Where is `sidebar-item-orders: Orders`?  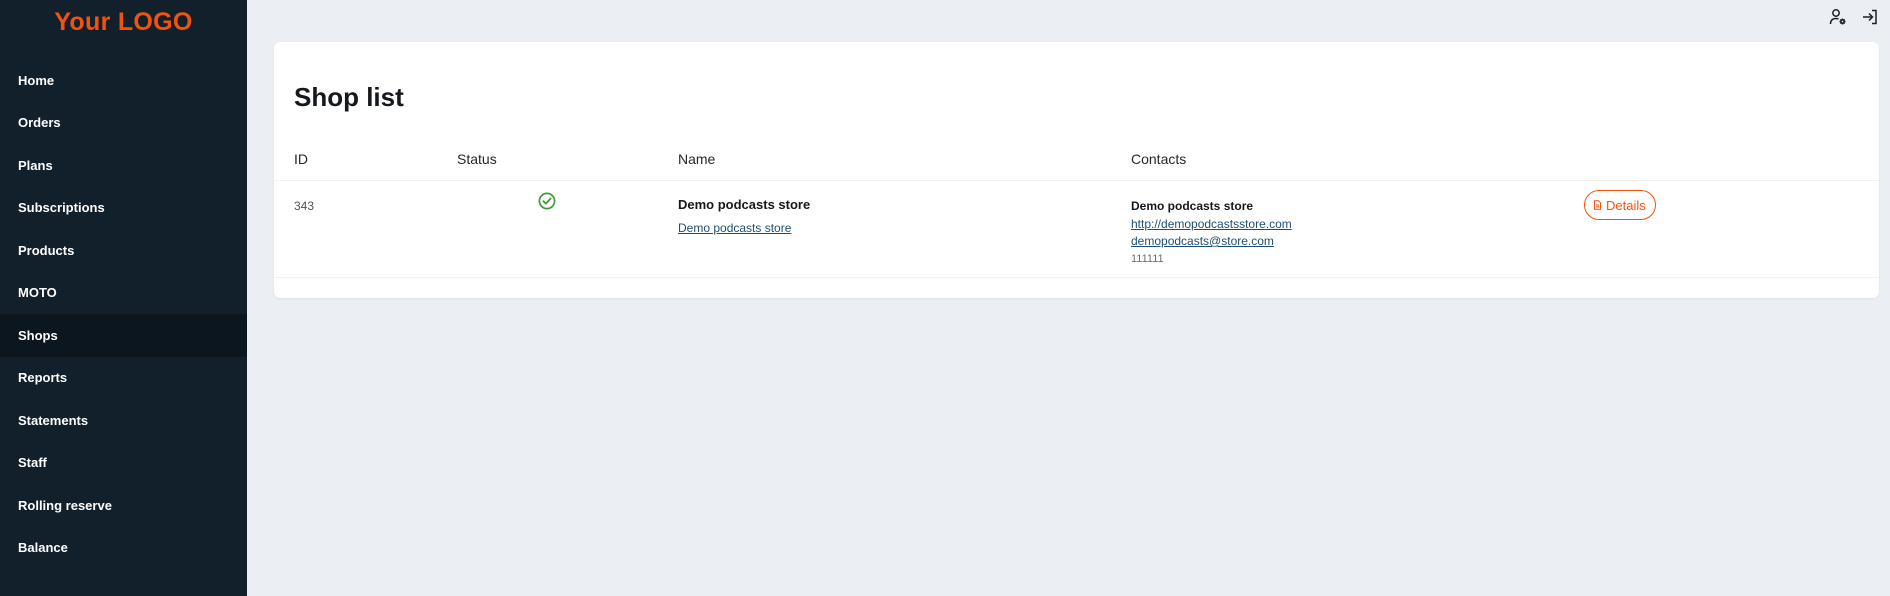 sidebar-item-orders: Orders is located at coordinates (123, 123).